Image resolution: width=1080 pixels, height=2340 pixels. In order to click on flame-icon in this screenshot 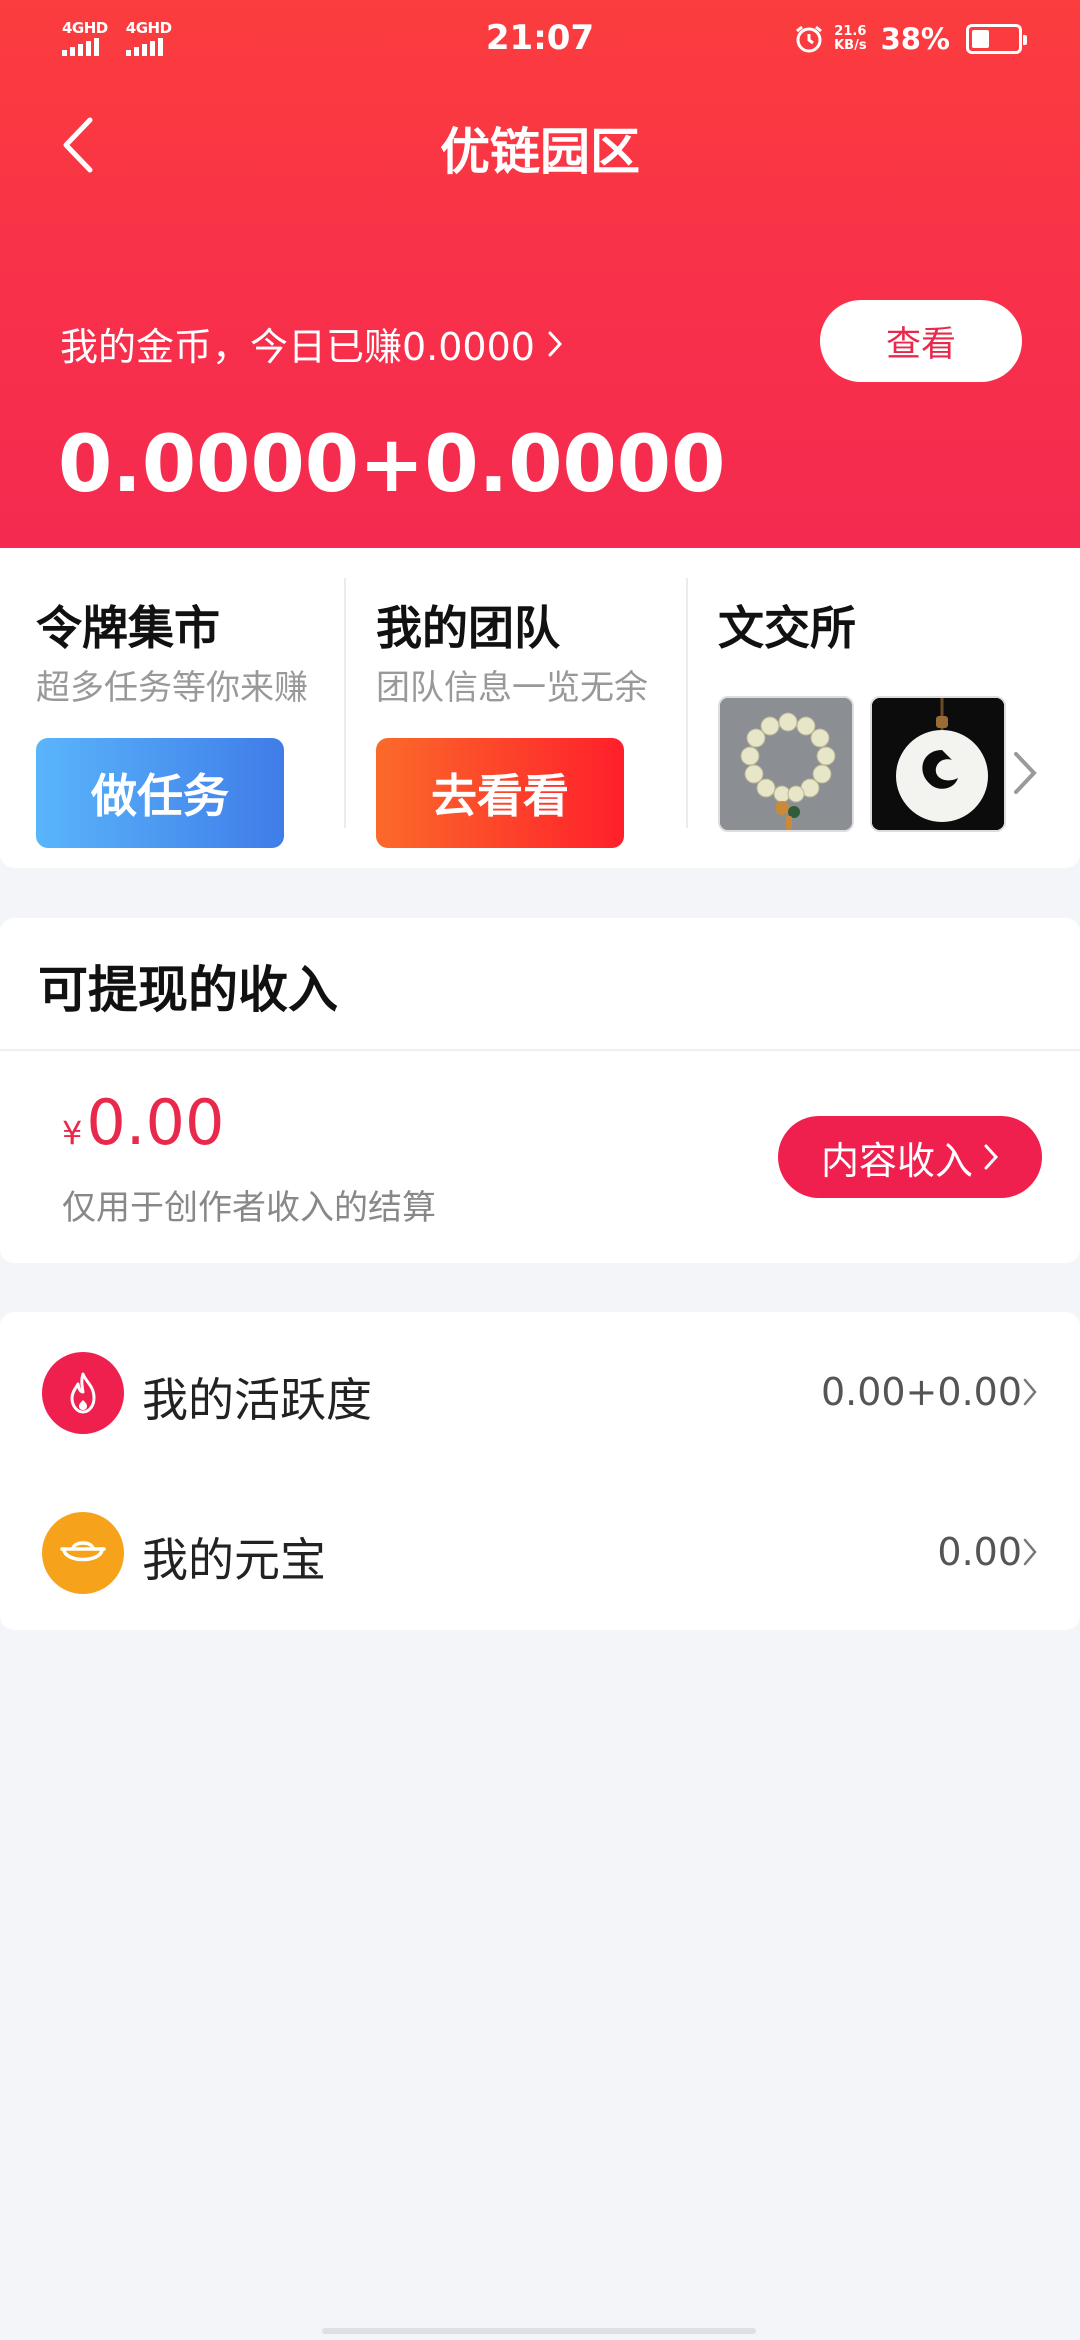, I will do `click(83, 1393)`.